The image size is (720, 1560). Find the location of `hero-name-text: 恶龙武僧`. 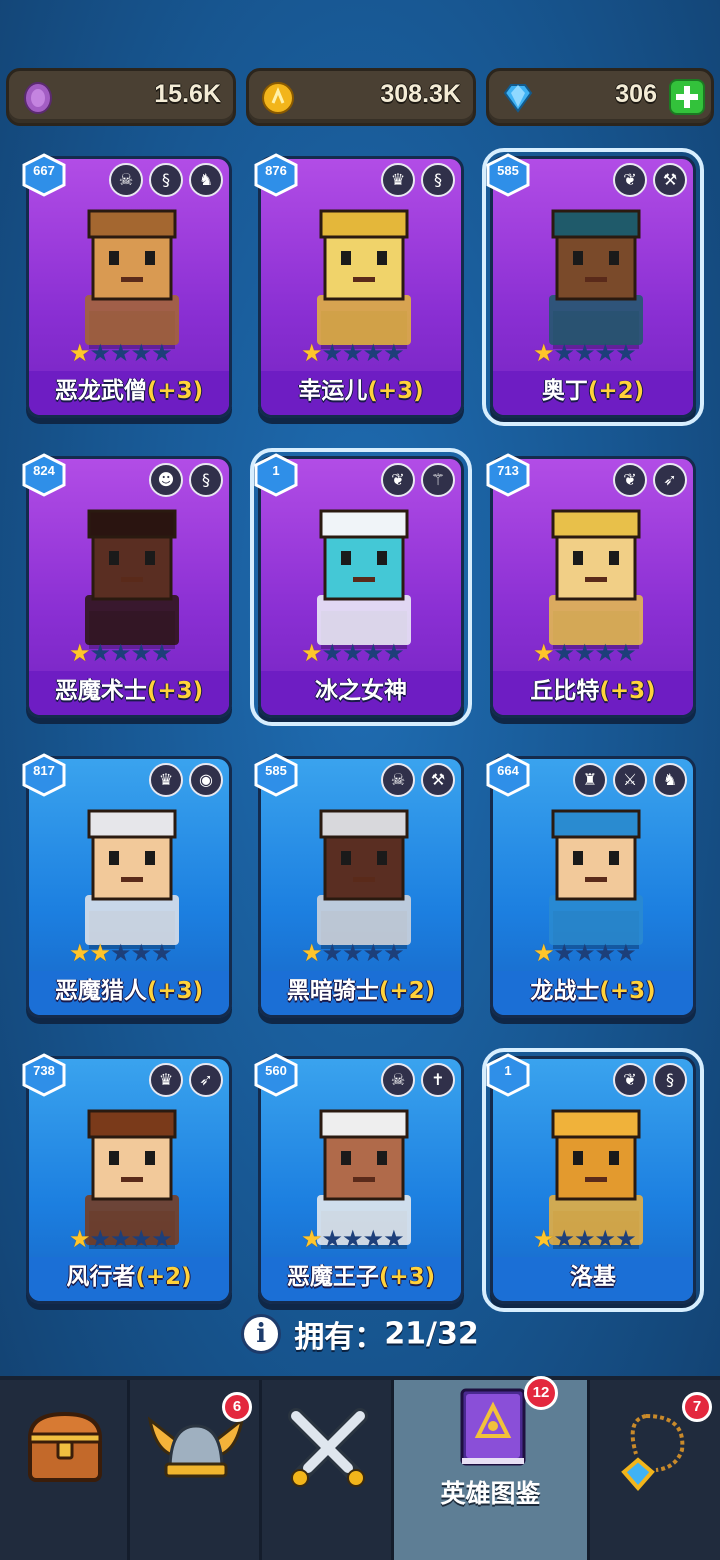

hero-name-text: 恶龙武僧 is located at coordinates (100, 391).